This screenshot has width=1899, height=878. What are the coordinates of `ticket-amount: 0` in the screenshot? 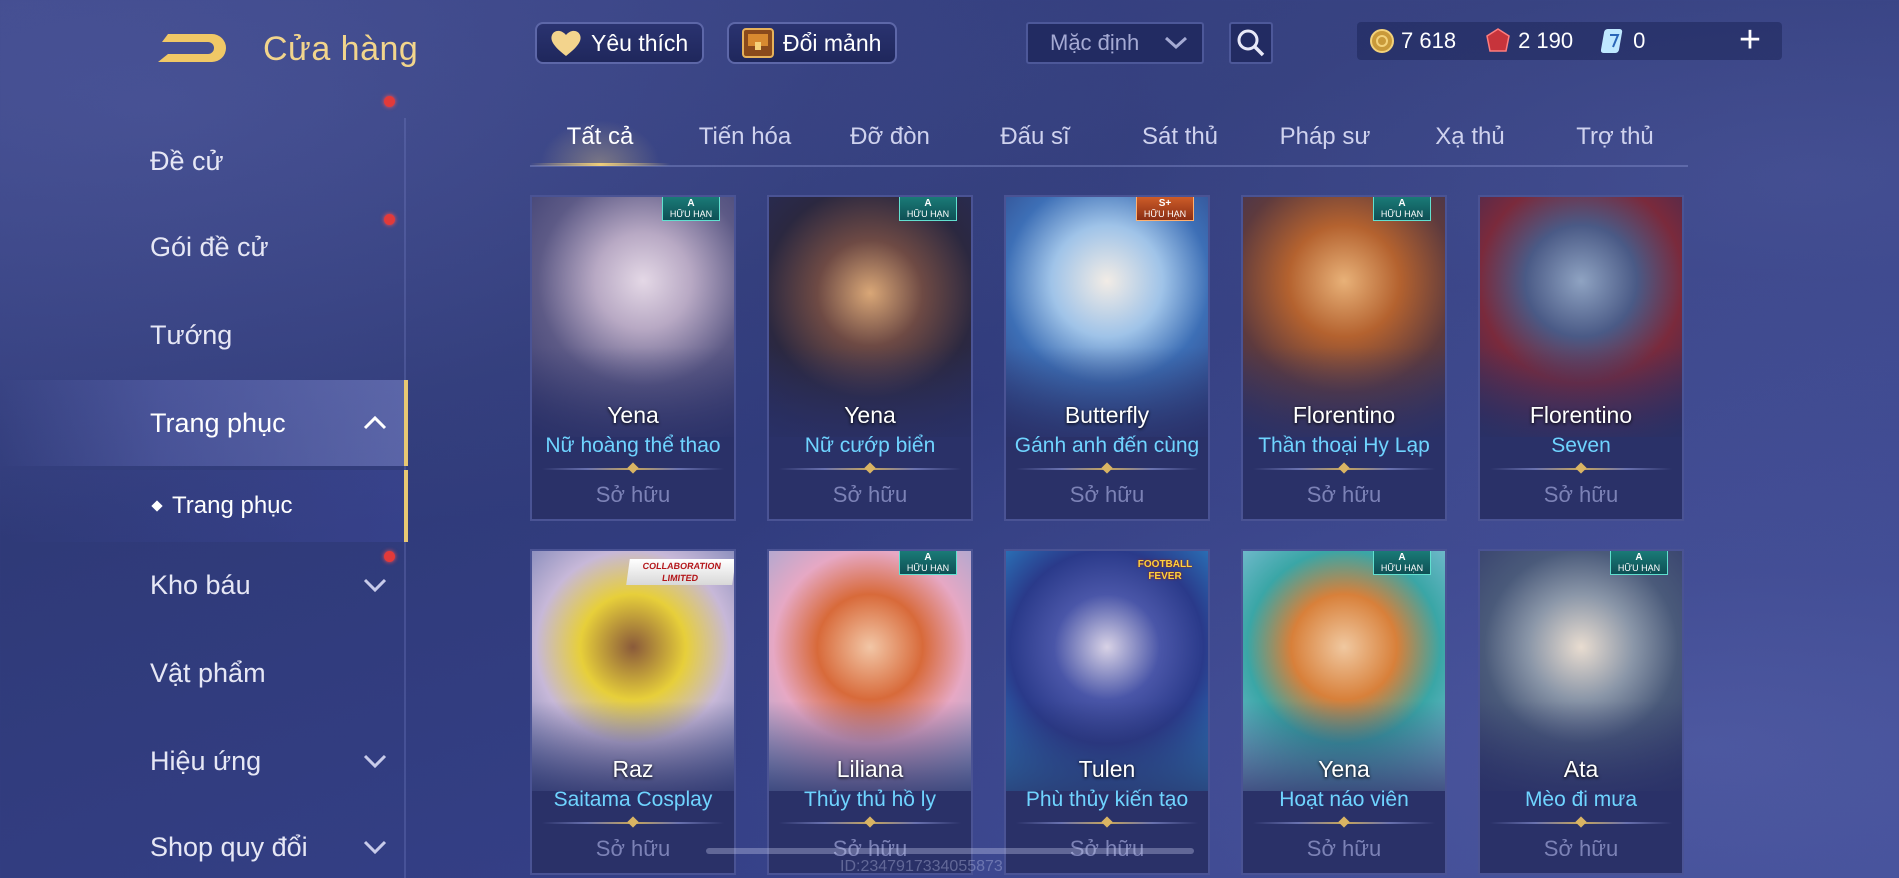 It's located at (1639, 40).